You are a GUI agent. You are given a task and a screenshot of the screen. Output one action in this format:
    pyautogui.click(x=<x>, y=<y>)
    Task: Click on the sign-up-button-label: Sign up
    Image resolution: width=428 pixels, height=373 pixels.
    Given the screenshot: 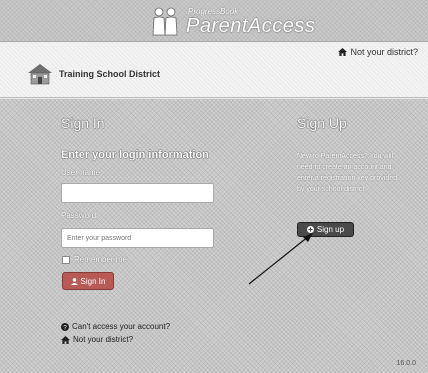 What is the action you would take?
    pyautogui.click(x=330, y=229)
    